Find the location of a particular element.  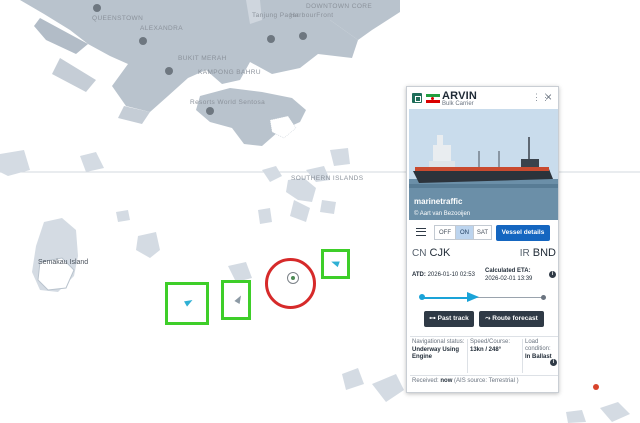

label-semakau: Semakau Island is located at coordinates (63, 262).